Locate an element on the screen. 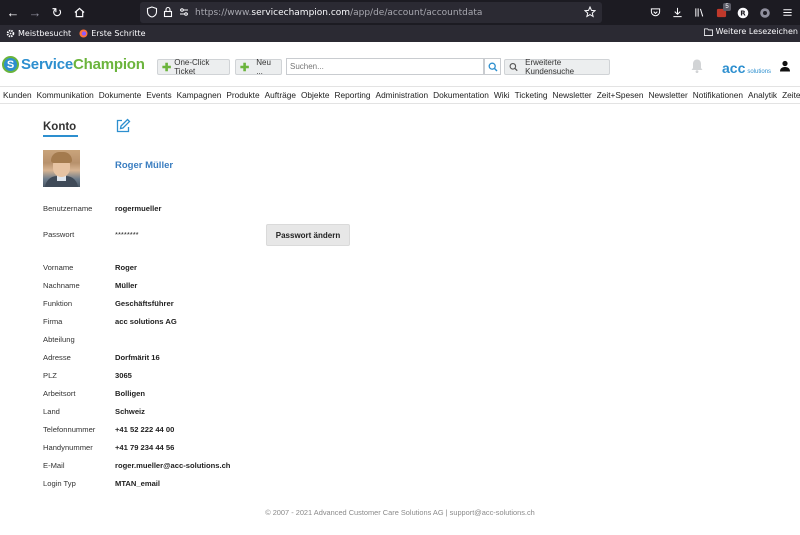  back-arrow-icon: ← is located at coordinates (13, 13).